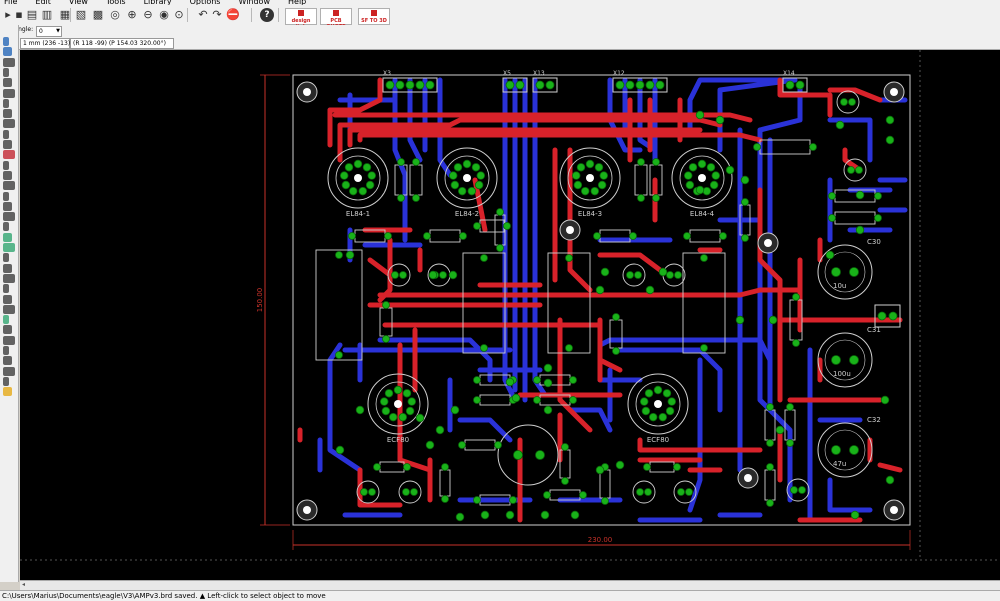  I want to click on delete-icon, so click(9, 155).